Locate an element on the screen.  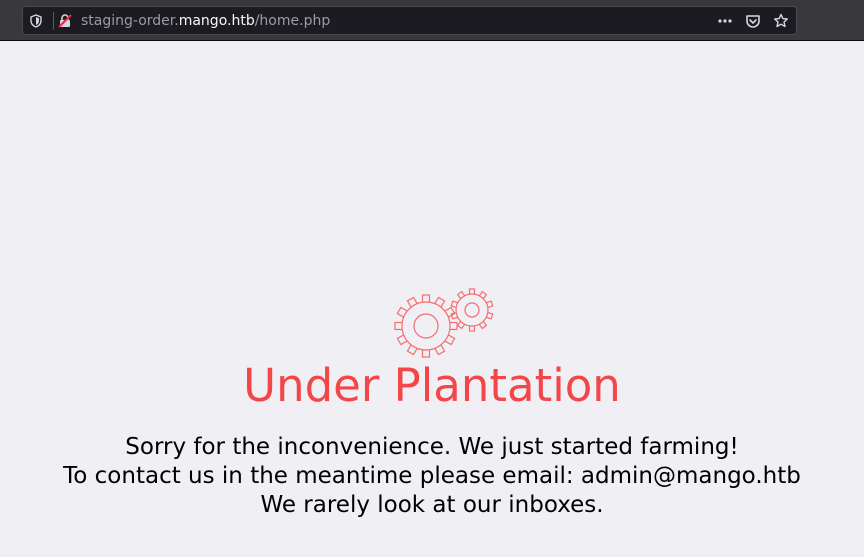
urlbar-separator is located at coordinates (53, 21).